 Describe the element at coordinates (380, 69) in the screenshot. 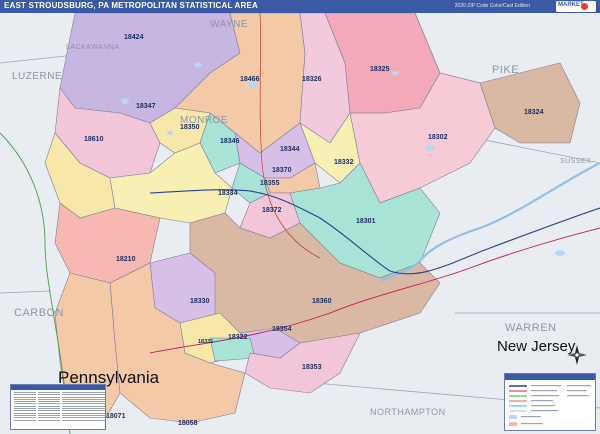

I see `zip-label-18325: 18325` at that location.